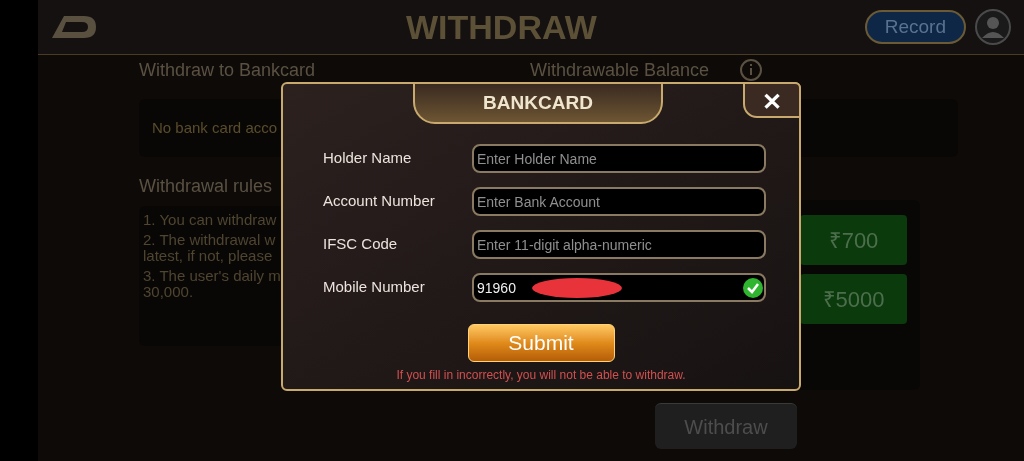 The height and width of the screenshot is (461, 1024). I want to click on section-title: Withdraw to Bankcard, so click(228, 70).